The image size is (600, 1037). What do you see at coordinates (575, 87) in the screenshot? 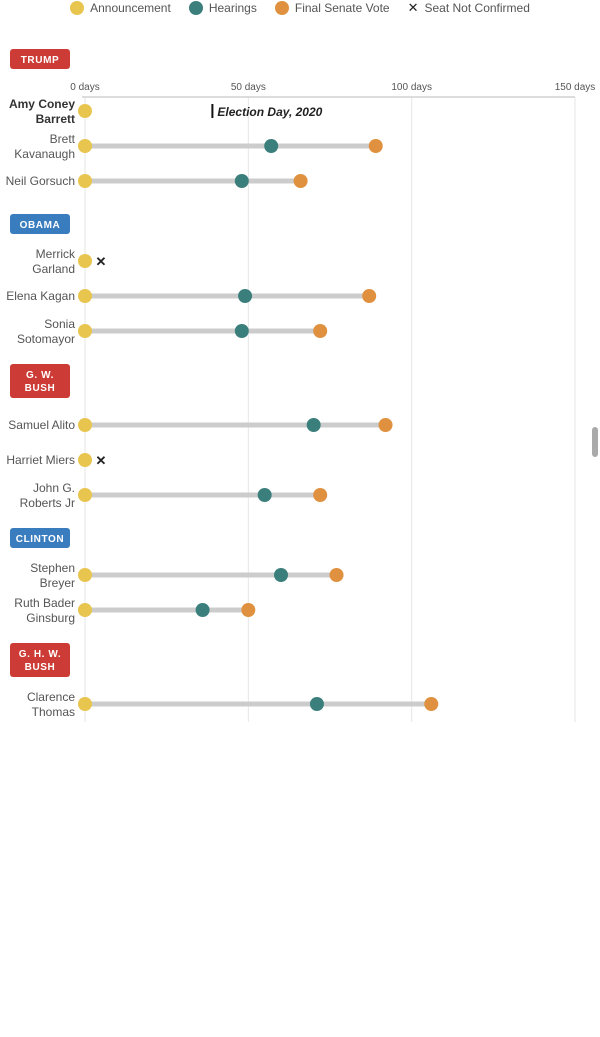
I see `x-tick-label: 150 days` at bounding box center [575, 87].